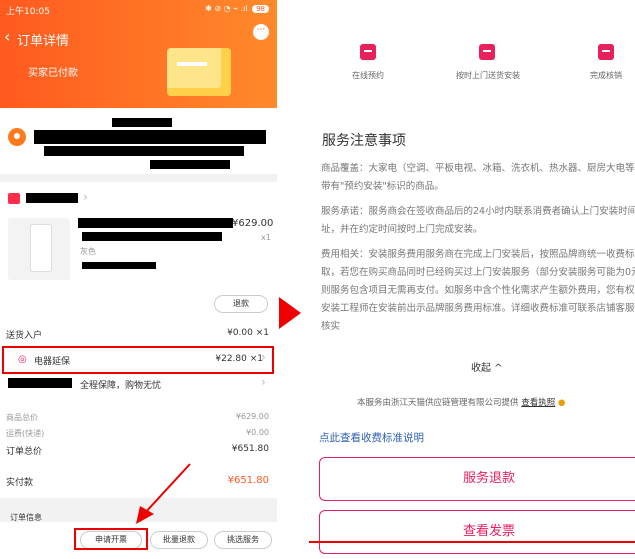  Describe the element at coordinates (250, 449) in the screenshot. I see `order-total: ¥651.80` at that location.